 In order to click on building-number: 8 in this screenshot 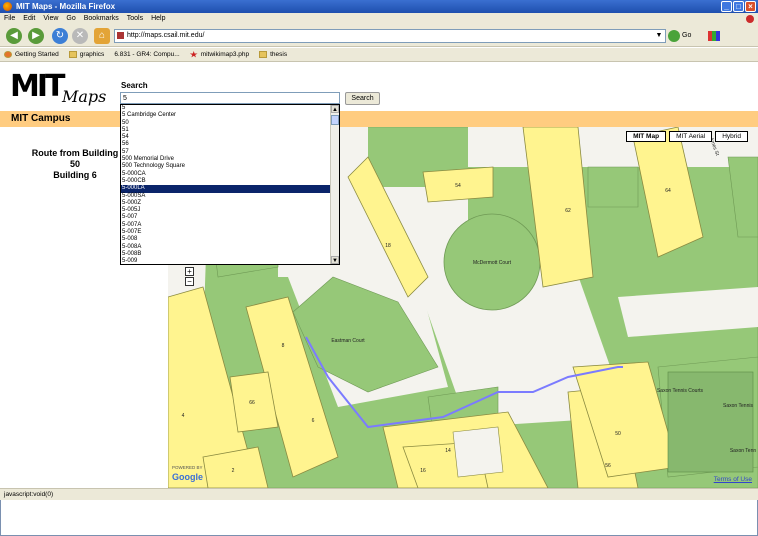, I will do `click(283, 346)`.